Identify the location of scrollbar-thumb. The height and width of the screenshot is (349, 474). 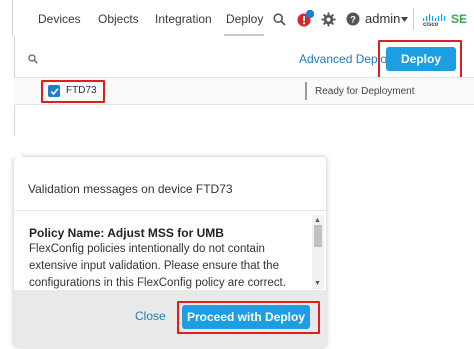
(318, 236).